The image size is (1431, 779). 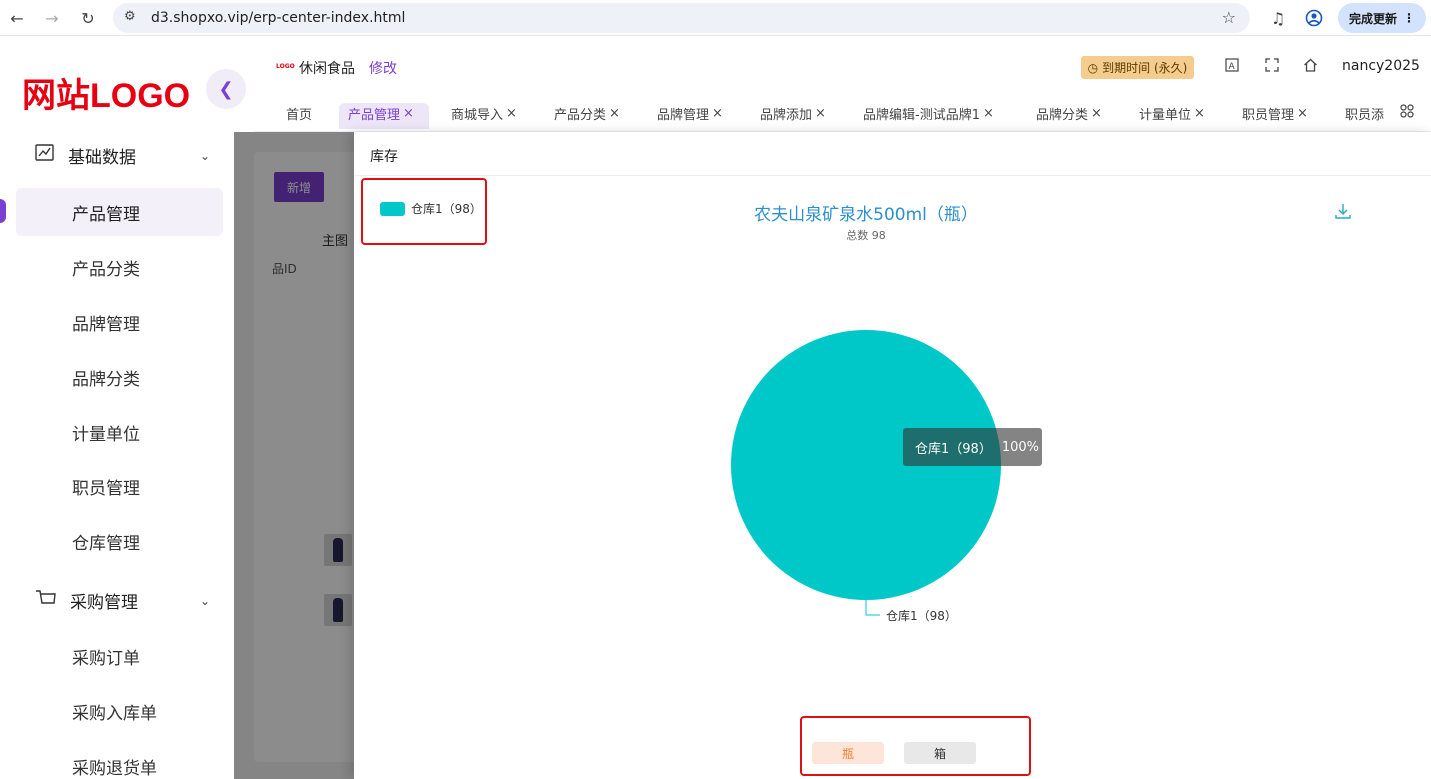 I want to click on expire-badge: ◷ 到期时间 (永久), so click(x=1137, y=67).